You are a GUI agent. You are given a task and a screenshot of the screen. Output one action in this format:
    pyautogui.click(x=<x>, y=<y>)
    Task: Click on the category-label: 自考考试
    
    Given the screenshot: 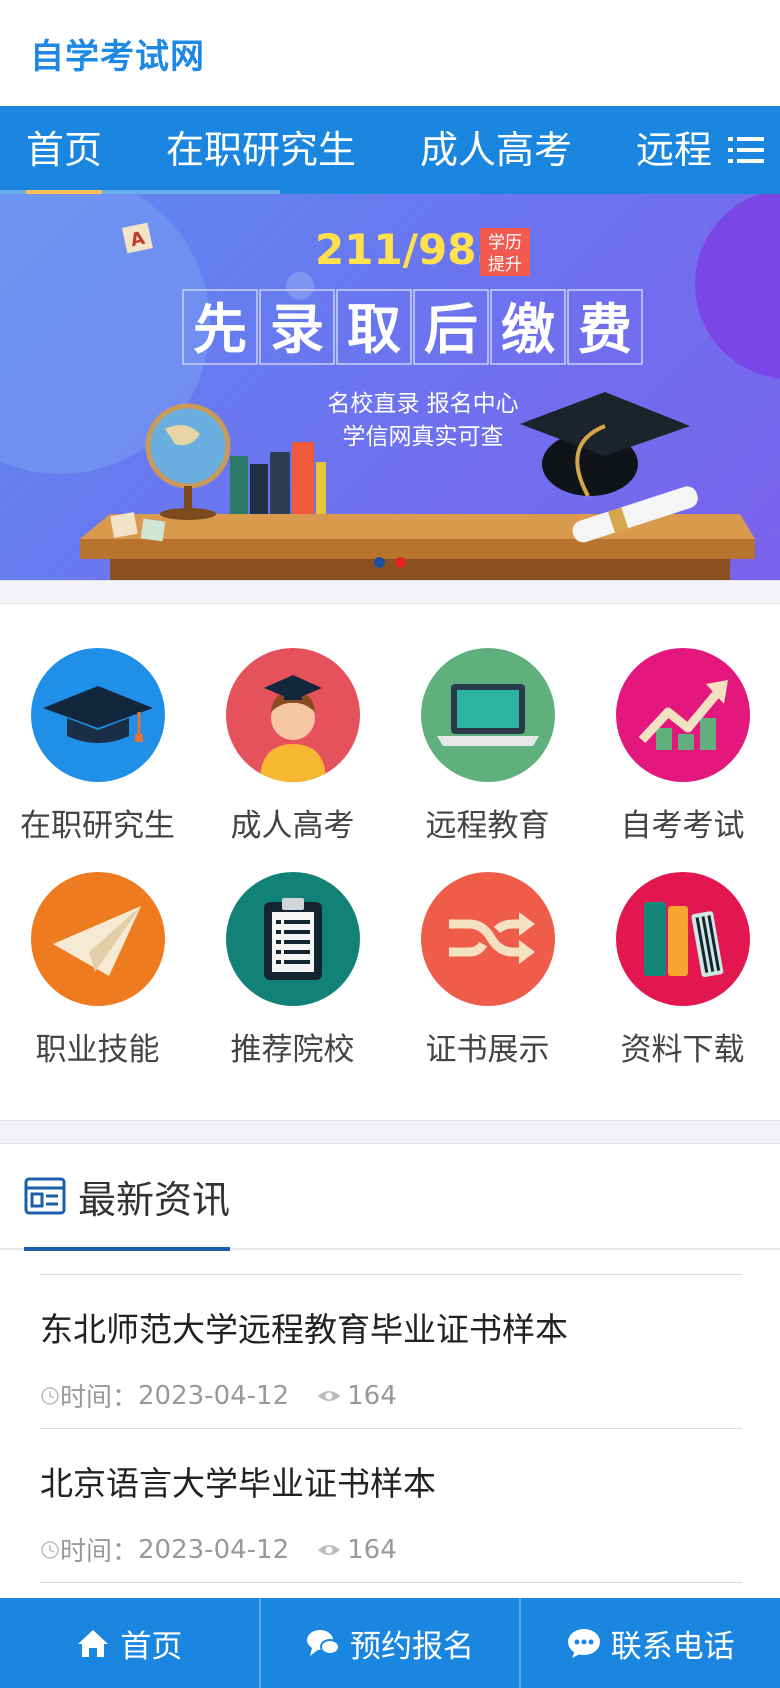 What is the action you would take?
    pyautogui.click(x=682, y=826)
    